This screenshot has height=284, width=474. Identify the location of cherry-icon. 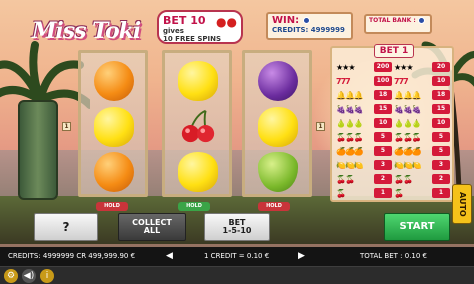
(198, 126).